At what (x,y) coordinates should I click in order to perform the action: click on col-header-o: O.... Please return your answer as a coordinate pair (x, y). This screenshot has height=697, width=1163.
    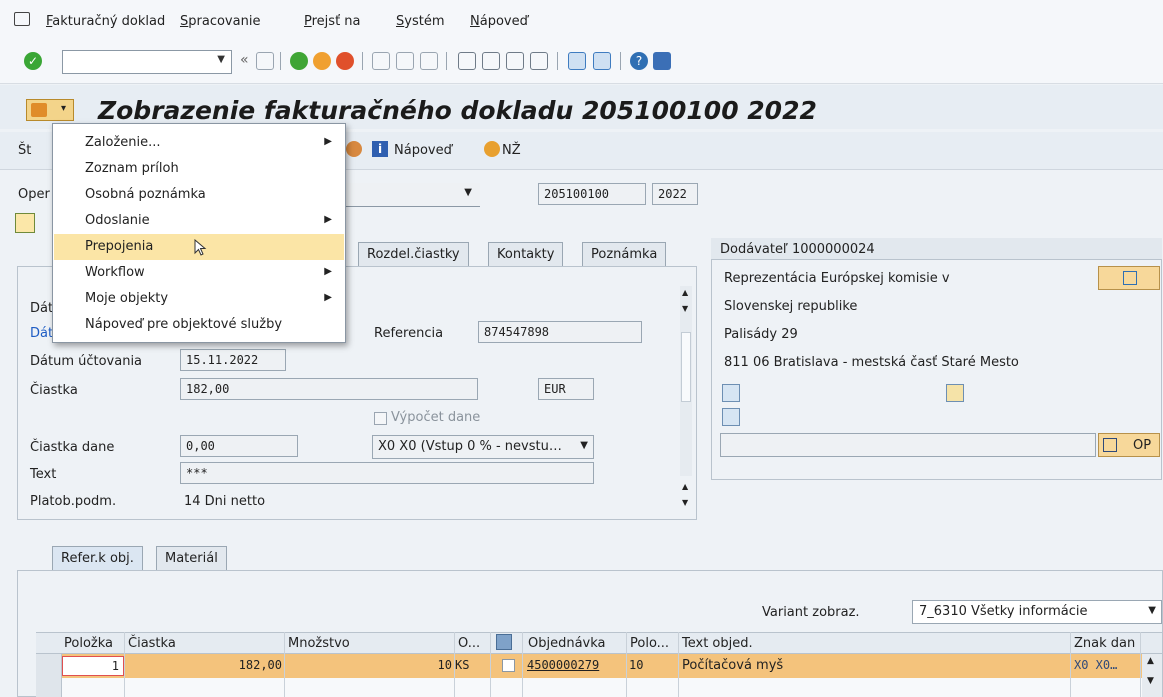
    Looking at the image, I should click on (469, 643).